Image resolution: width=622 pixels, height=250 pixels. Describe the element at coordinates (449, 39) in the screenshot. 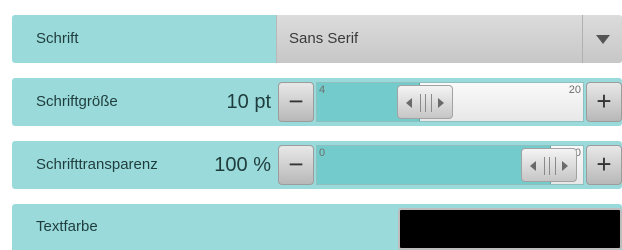

I see `font-dropdown: Sans Serif` at that location.